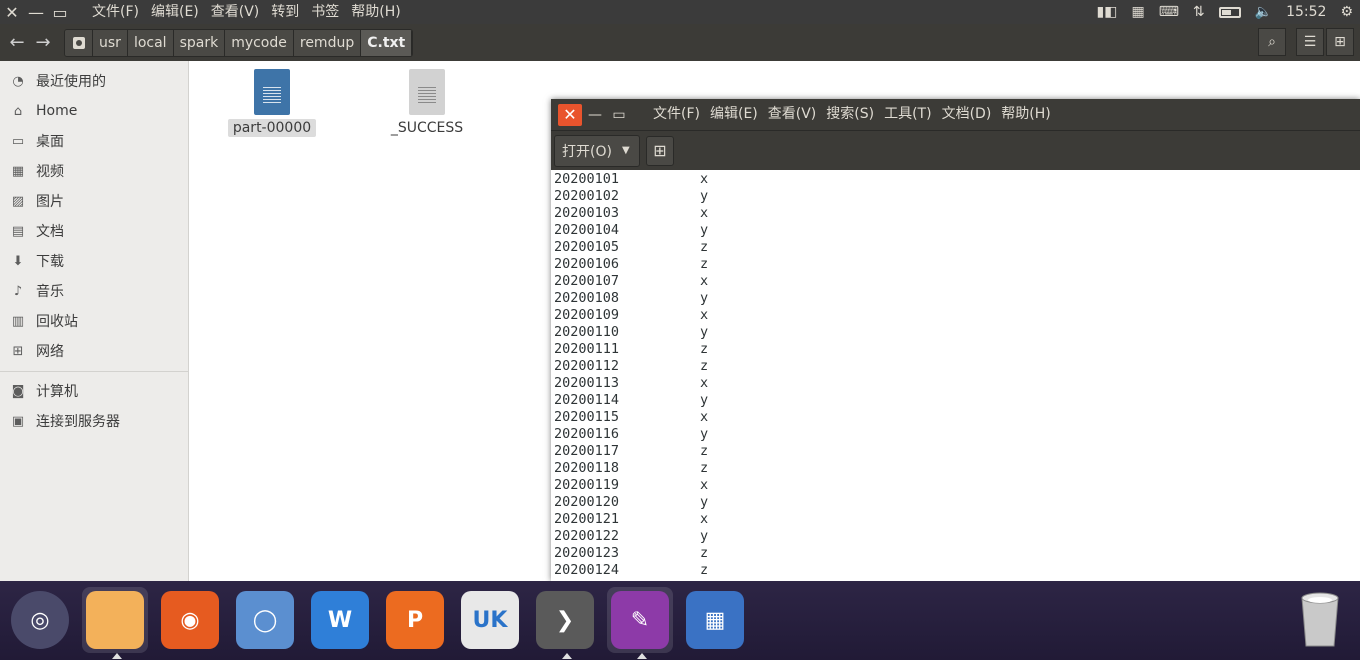 This screenshot has width=1360, height=660. What do you see at coordinates (285, 12) in the screenshot?
I see `menu-go: 转到` at bounding box center [285, 12].